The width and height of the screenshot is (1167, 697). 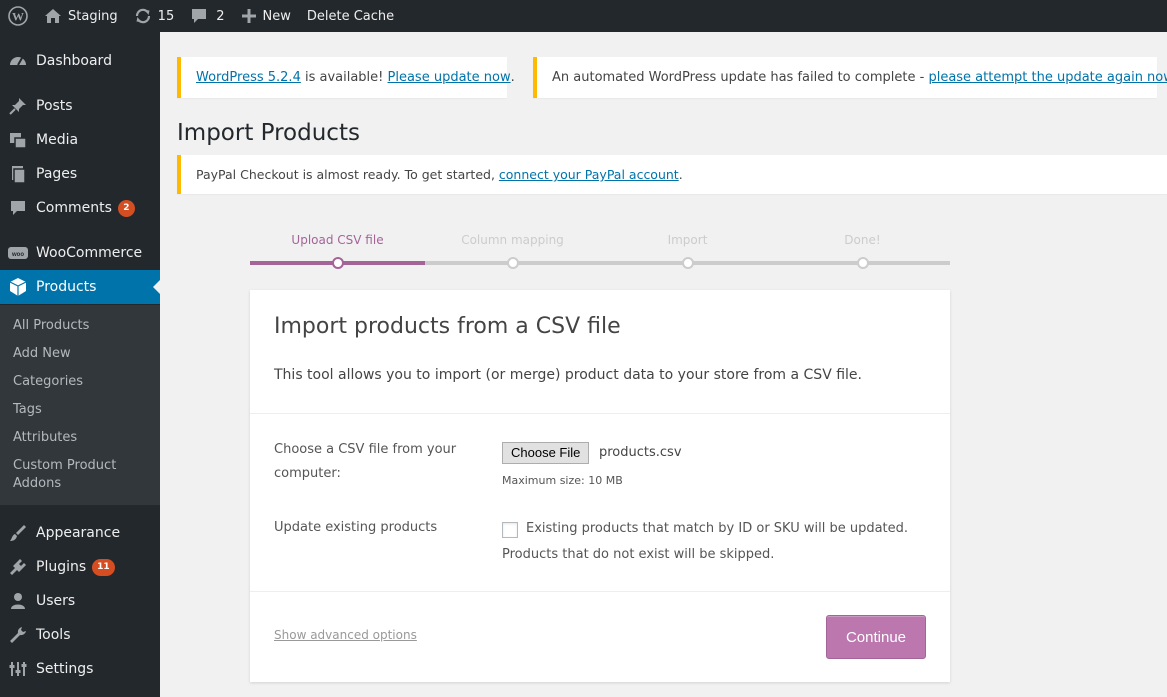 What do you see at coordinates (154, 16) in the screenshot?
I see `updates-menu: 15` at bounding box center [154, 16].